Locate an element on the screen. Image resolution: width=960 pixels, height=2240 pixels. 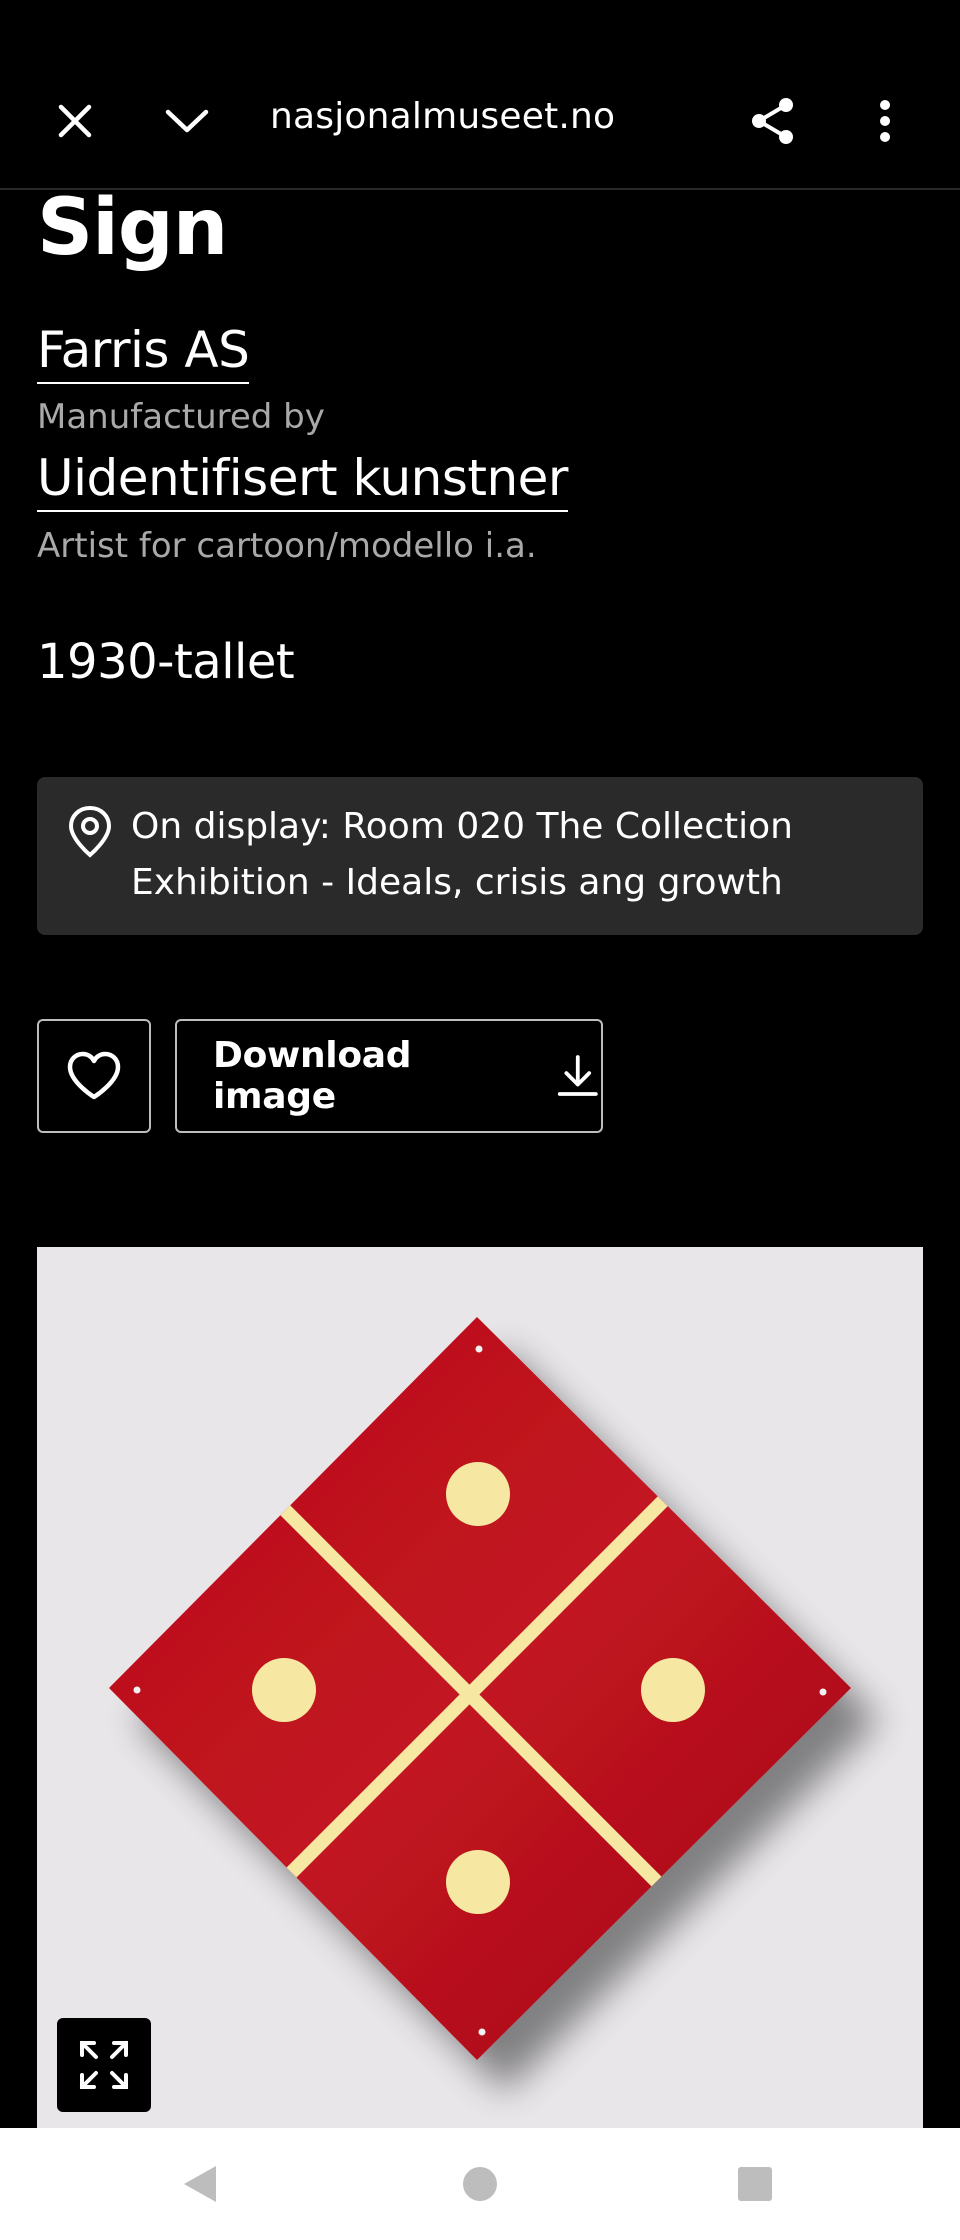
download-icon is located at coordinates (578, 1075).